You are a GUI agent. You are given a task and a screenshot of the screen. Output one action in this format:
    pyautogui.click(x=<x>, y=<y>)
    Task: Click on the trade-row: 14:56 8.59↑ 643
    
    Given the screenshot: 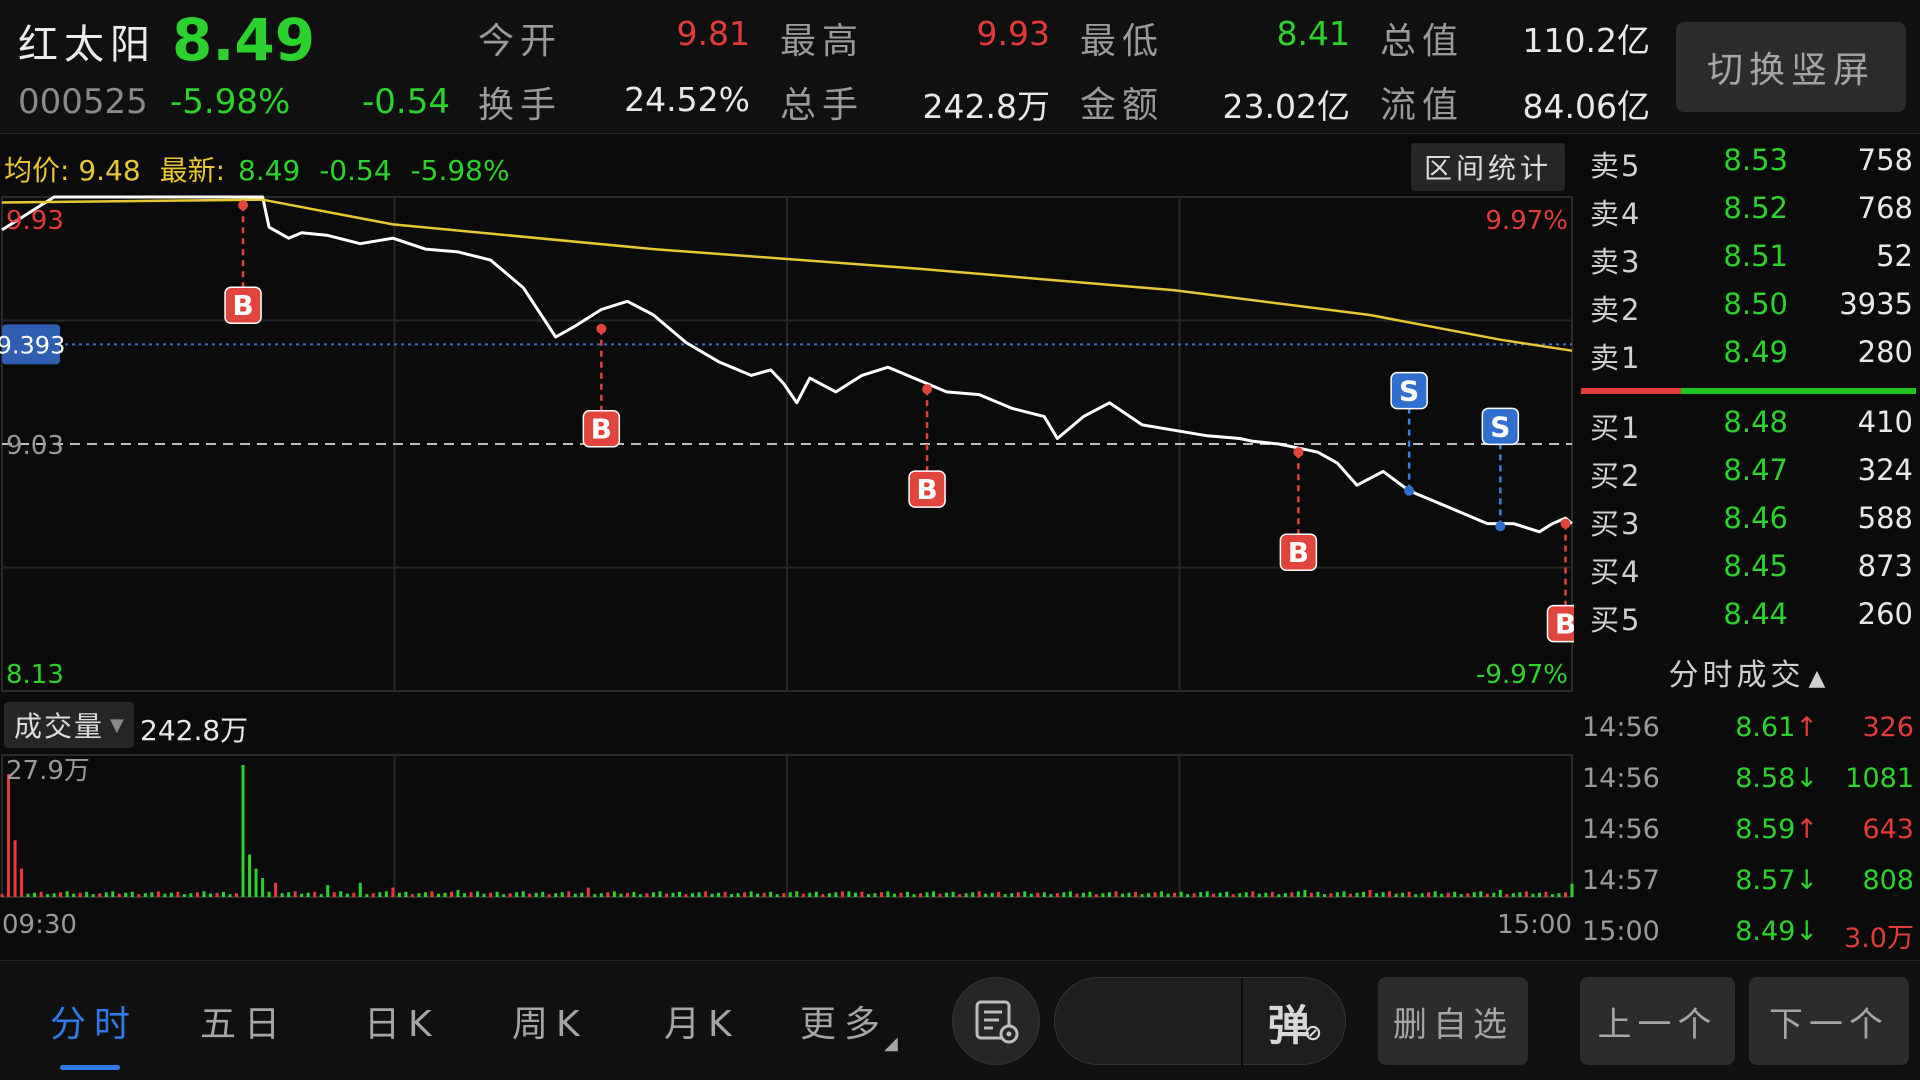 What is the action you would take?
    pyautogui.click(x=1749, y=838)
    